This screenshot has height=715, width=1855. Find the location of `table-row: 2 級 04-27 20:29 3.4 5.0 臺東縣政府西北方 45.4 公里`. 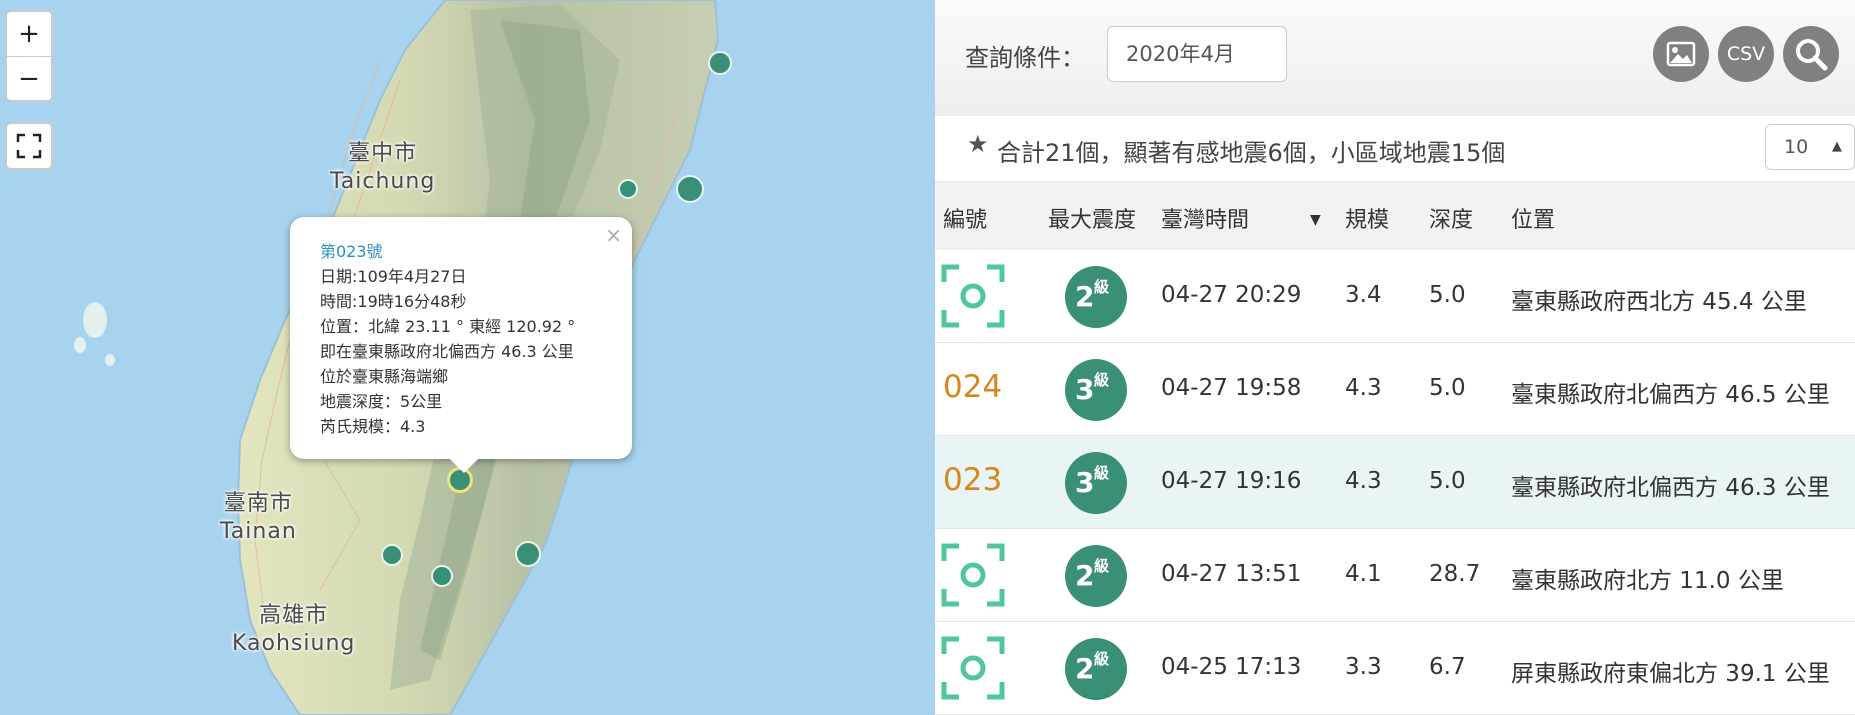

table-row: 2 級 04-27 20:29 3.4 5.0 臺東縣政府西北方 45.4 公里 is located at coordinates (1395, 296).